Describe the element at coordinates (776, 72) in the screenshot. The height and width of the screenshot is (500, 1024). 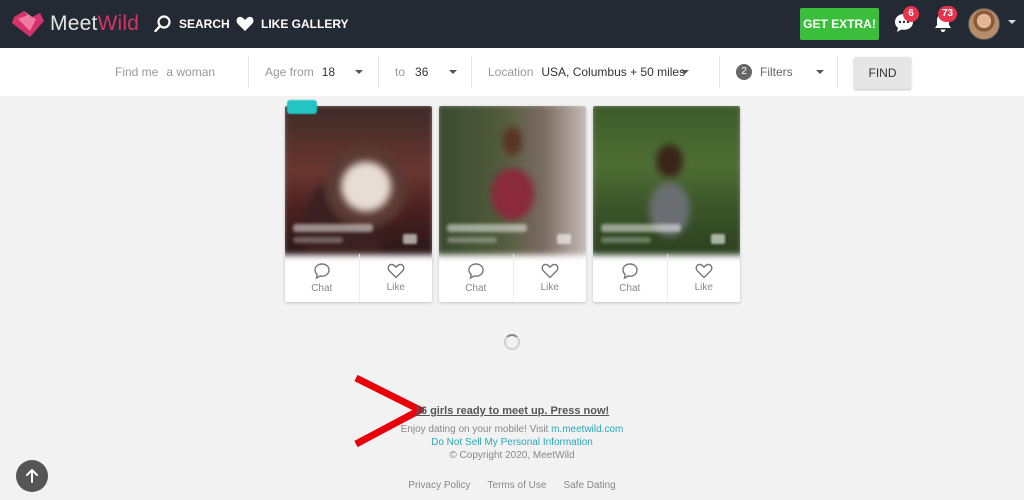
I see `filters-label: Filters` at that location.